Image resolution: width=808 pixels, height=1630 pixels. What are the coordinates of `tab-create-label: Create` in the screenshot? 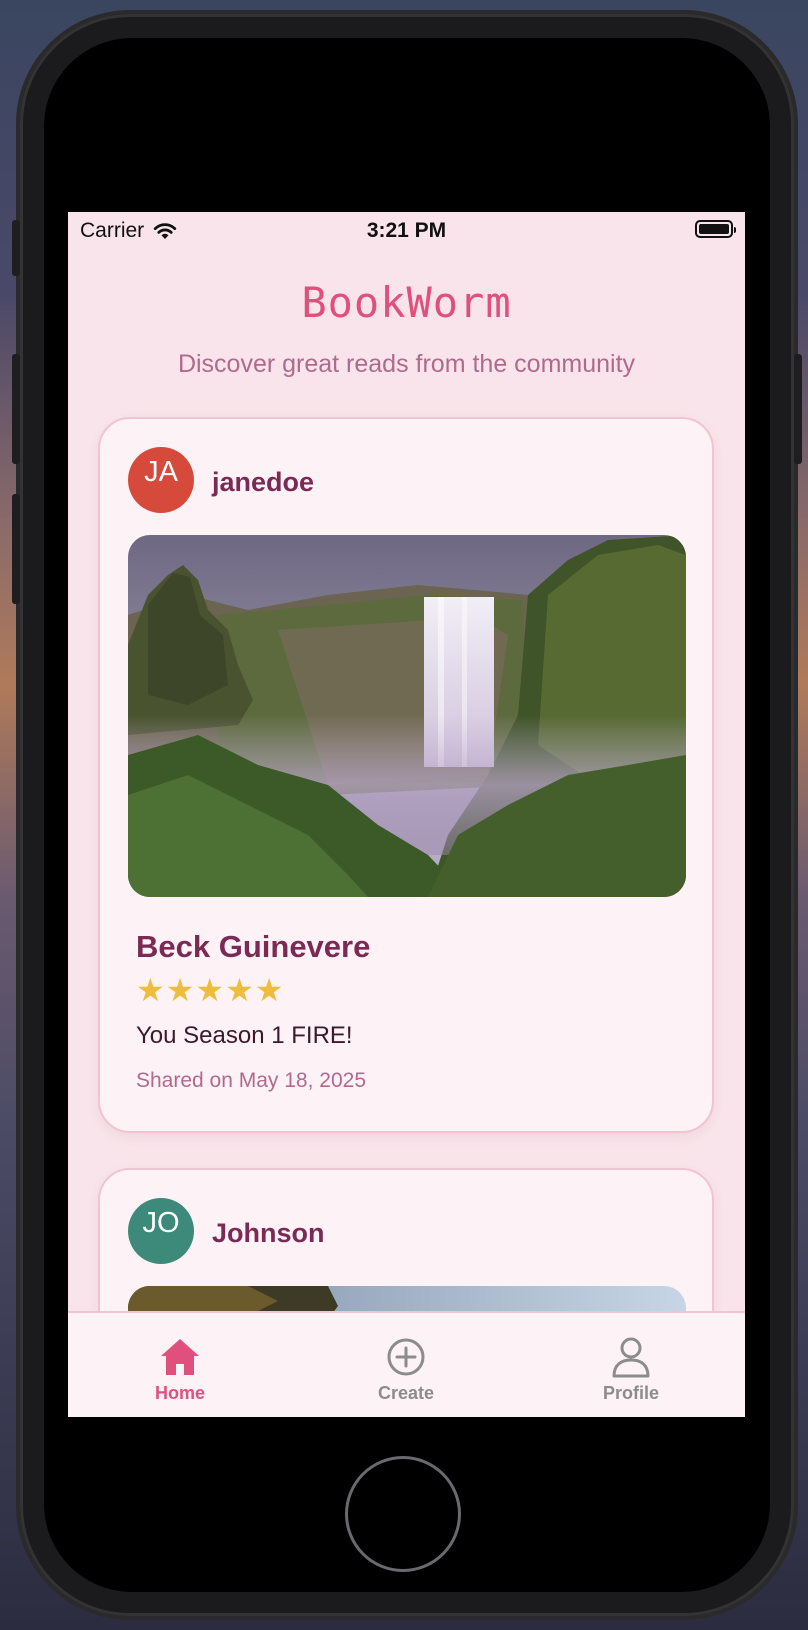 It's located at (406, 1393).